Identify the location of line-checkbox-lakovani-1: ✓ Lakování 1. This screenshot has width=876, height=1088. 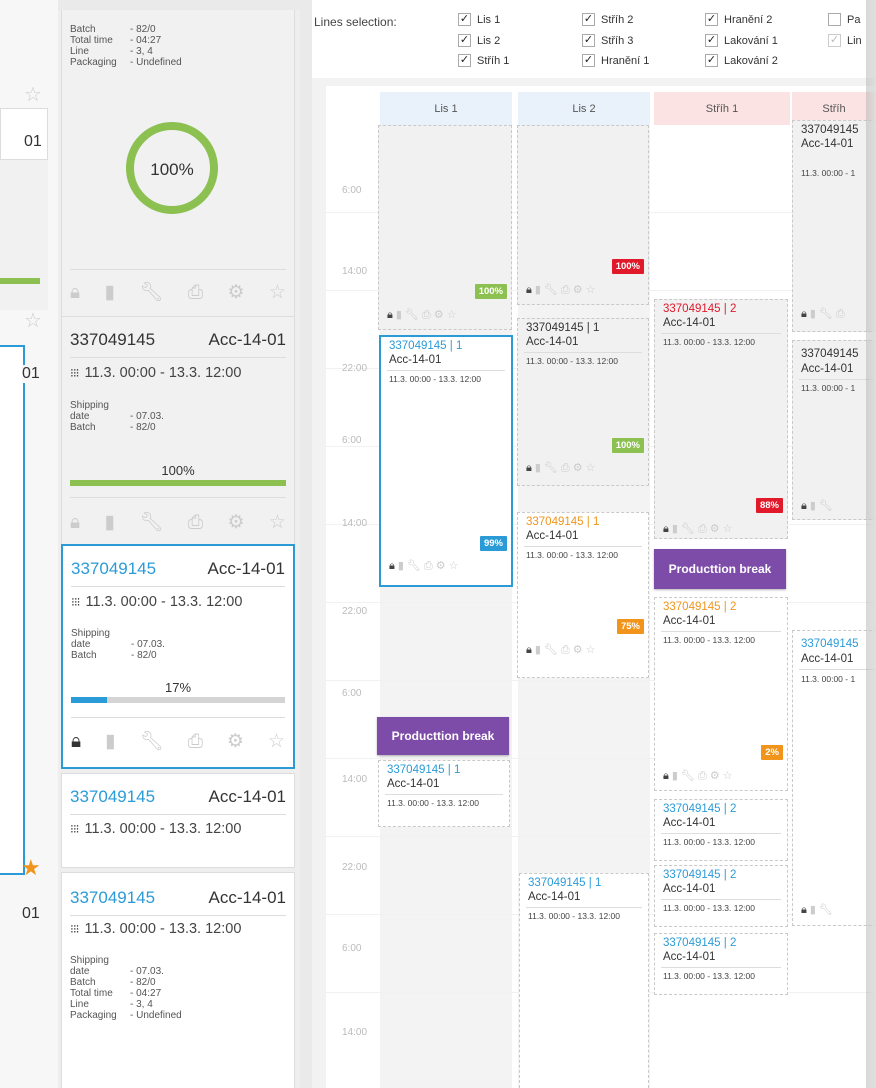
(741, 40).